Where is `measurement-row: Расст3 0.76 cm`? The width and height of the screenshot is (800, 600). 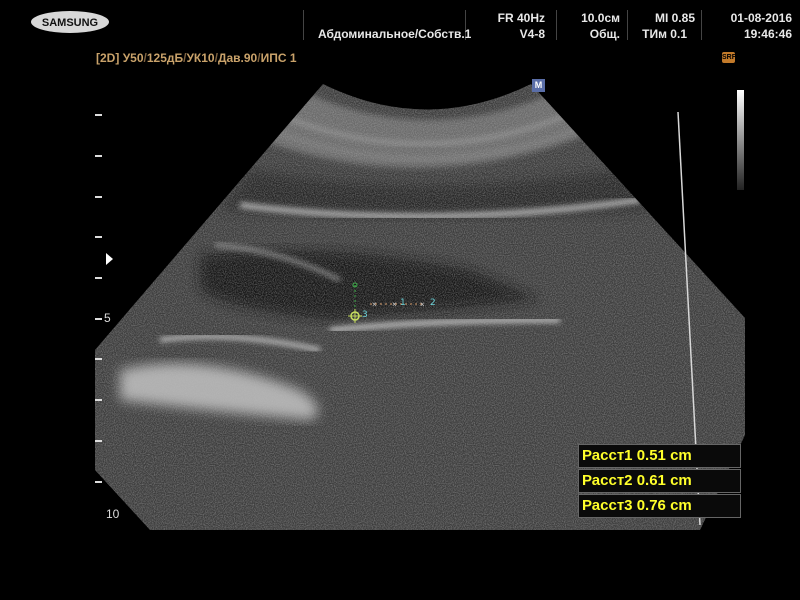
measurement-row: Расст3 0.76 cm is located at coordinates (659, 506).